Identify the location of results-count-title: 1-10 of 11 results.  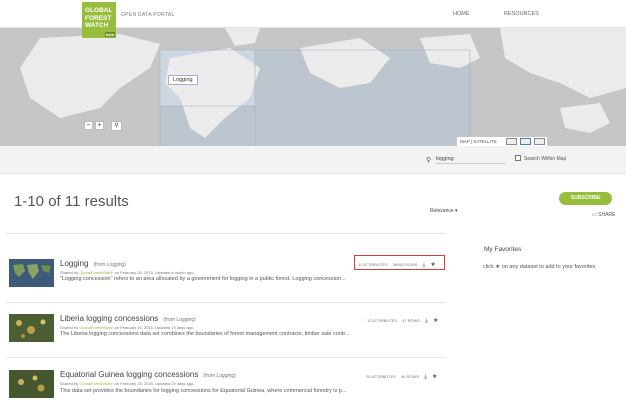
(71, 201).